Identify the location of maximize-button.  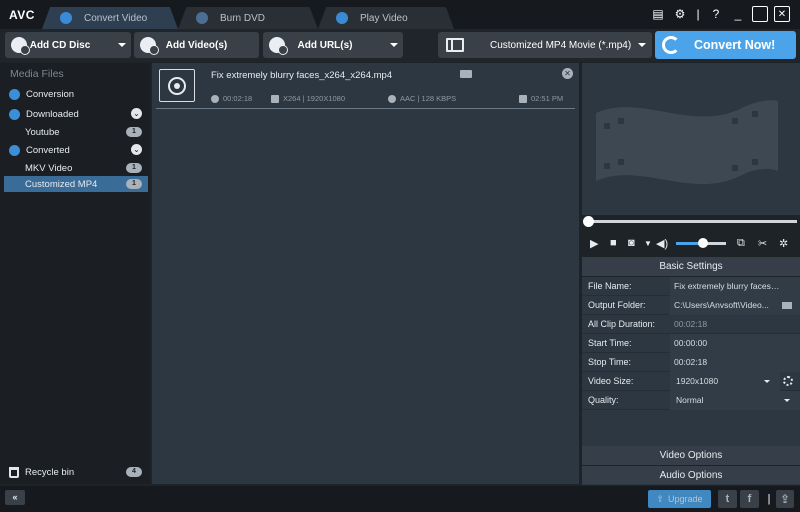
(760, 14).